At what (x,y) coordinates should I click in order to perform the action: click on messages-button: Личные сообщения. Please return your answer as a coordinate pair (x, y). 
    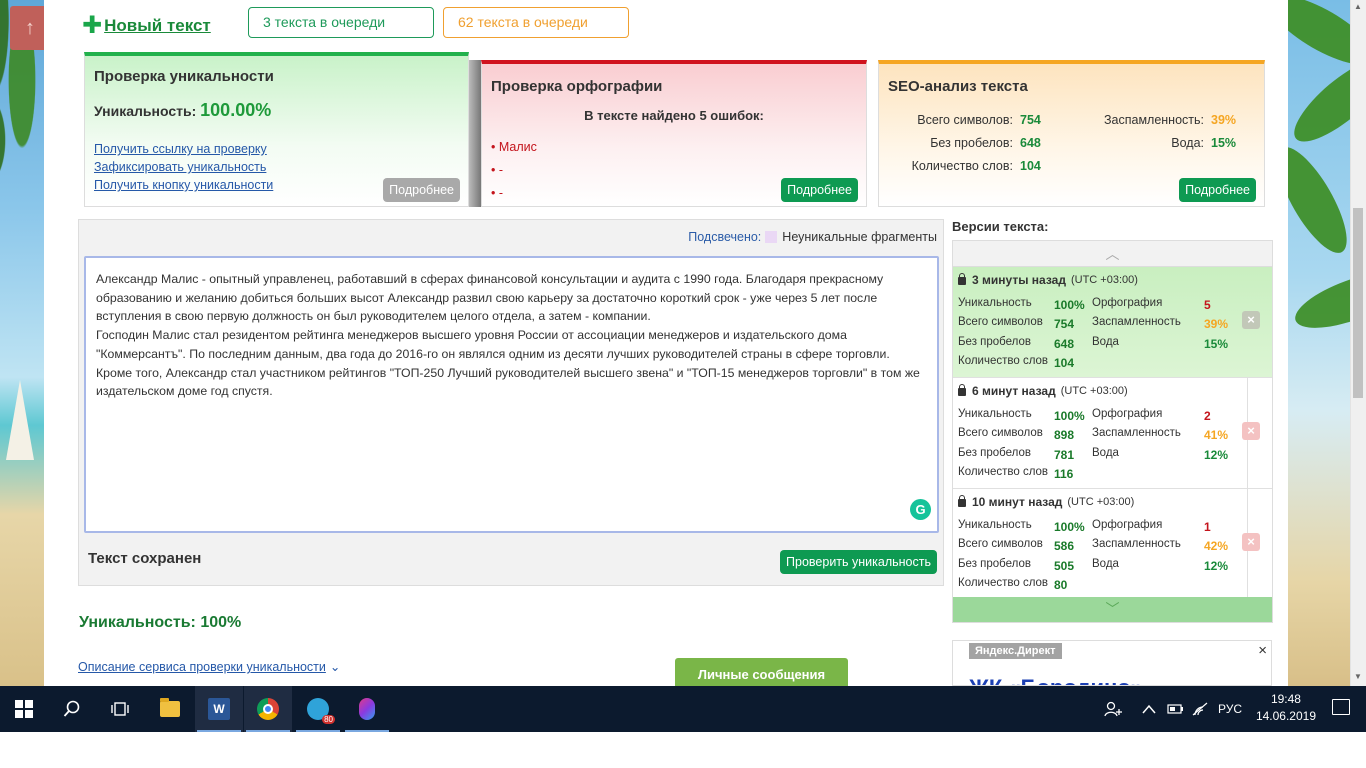
    Looking at the image, I should click on (761, 672).